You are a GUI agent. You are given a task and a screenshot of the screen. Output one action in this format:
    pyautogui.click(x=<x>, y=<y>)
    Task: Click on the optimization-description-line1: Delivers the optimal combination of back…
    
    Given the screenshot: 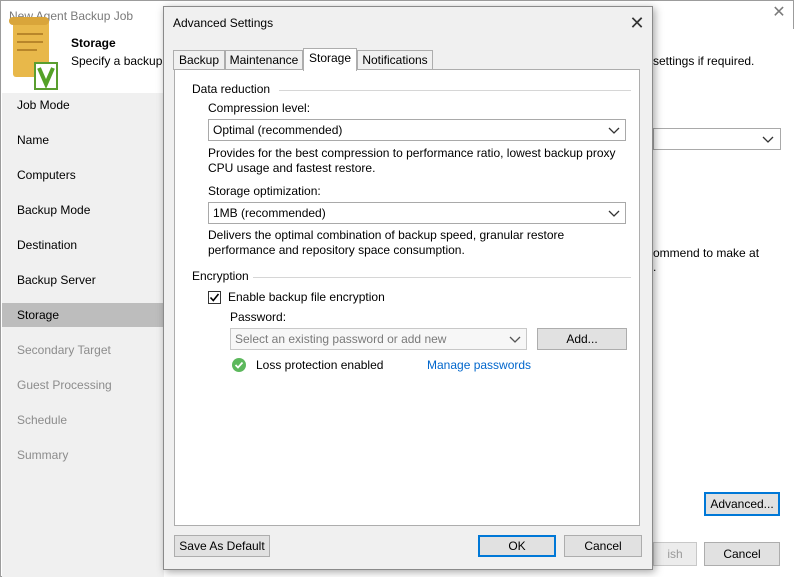 What is the action you would take?
    pyautogui.click(x=386, y=235)
    